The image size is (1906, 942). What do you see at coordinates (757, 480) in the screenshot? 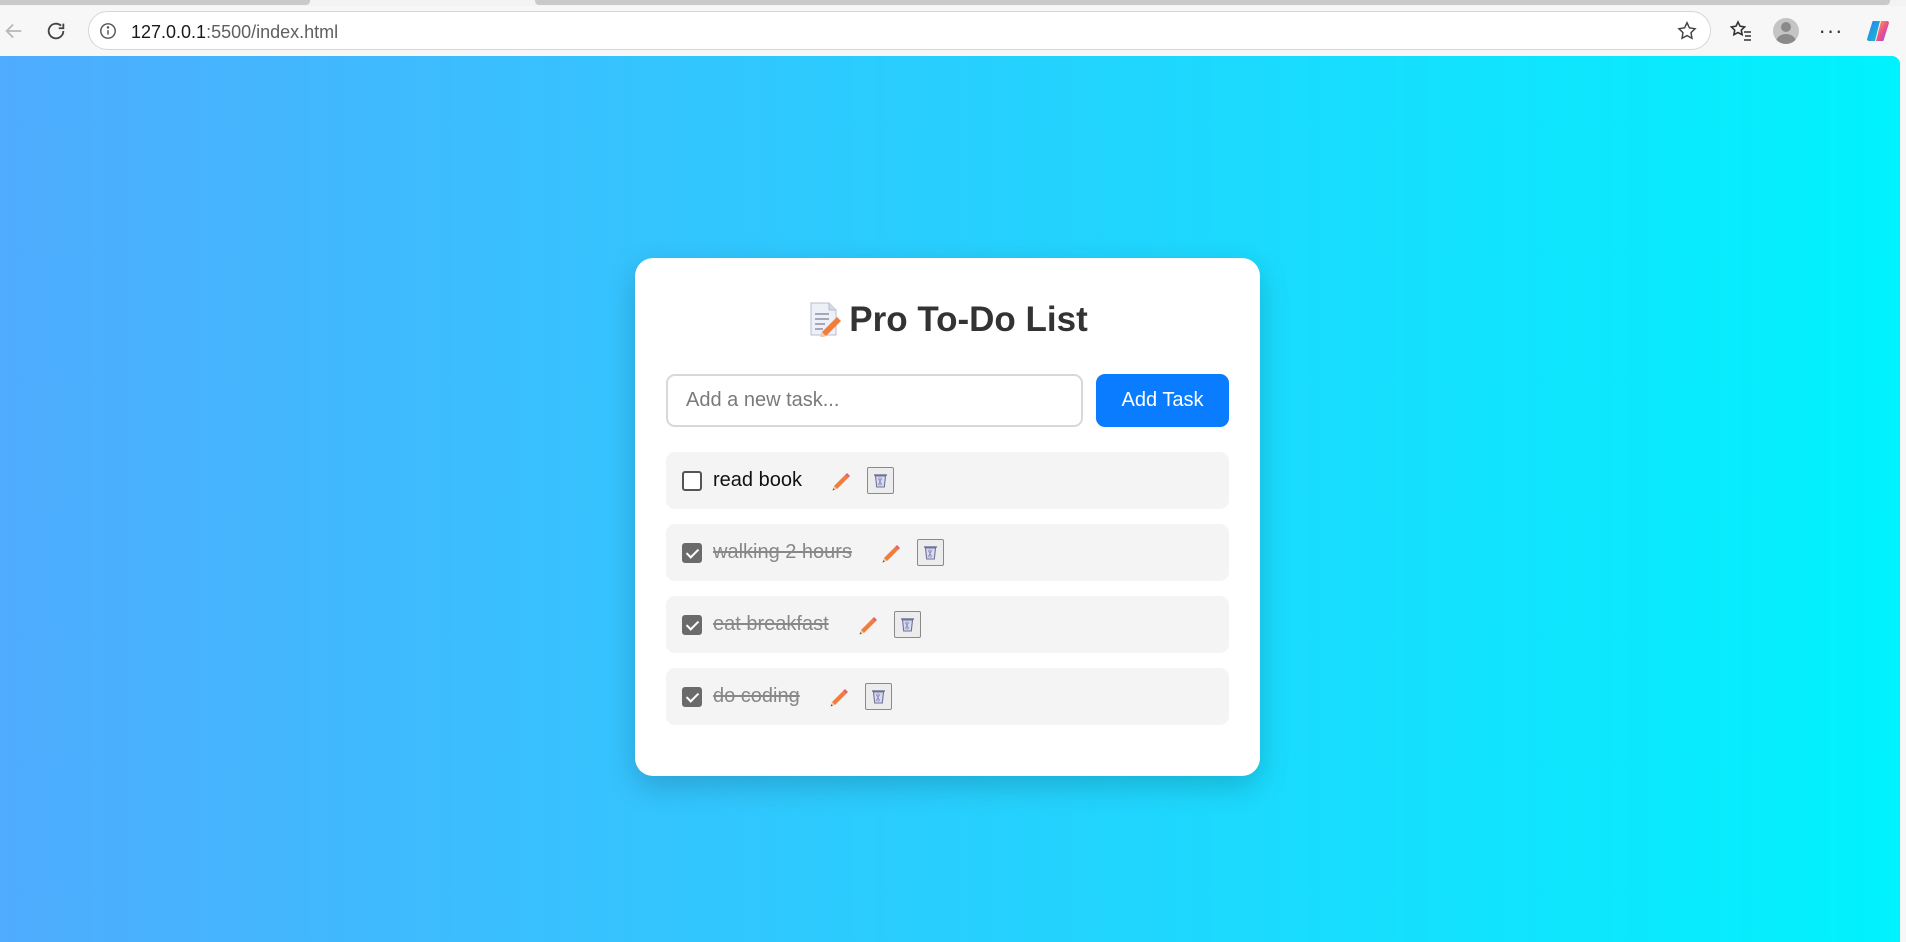
I see `task-text: read book` at bounding box center [757, 480].